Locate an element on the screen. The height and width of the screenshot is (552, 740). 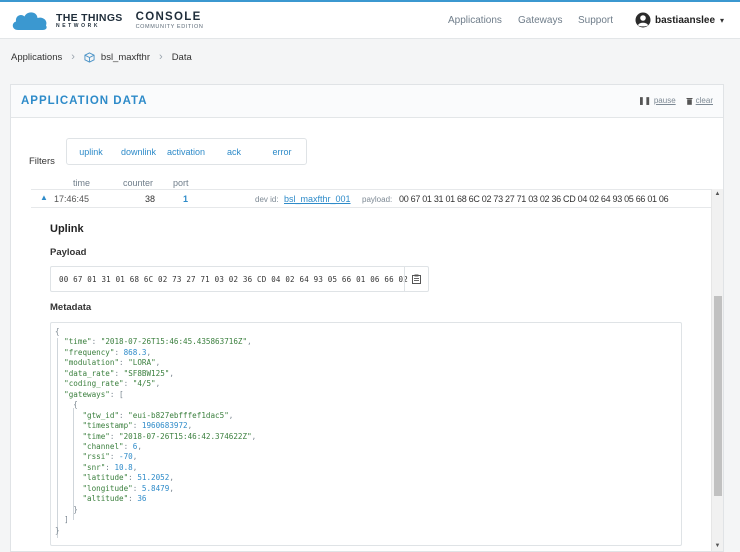
breadcrumb-application: bsl_maxfthr is located at coordinates (125, 57).